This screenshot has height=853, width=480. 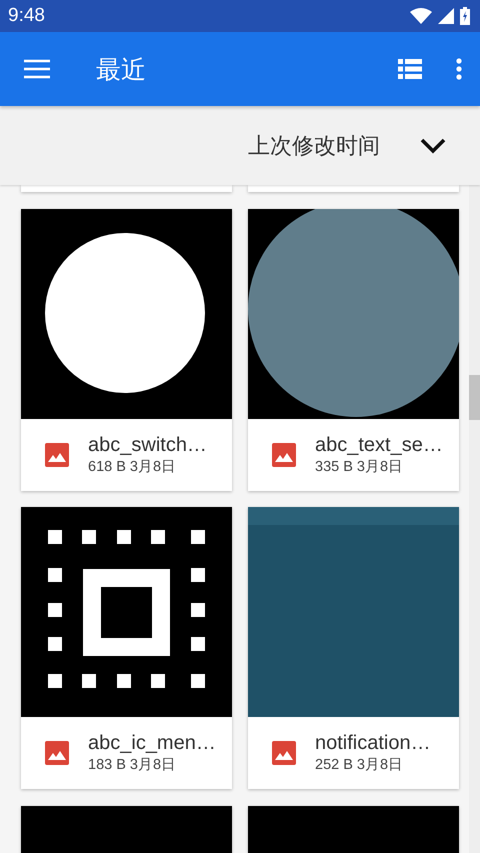 I want to click on scrollbar-thumb, so click(x=474, y=397).